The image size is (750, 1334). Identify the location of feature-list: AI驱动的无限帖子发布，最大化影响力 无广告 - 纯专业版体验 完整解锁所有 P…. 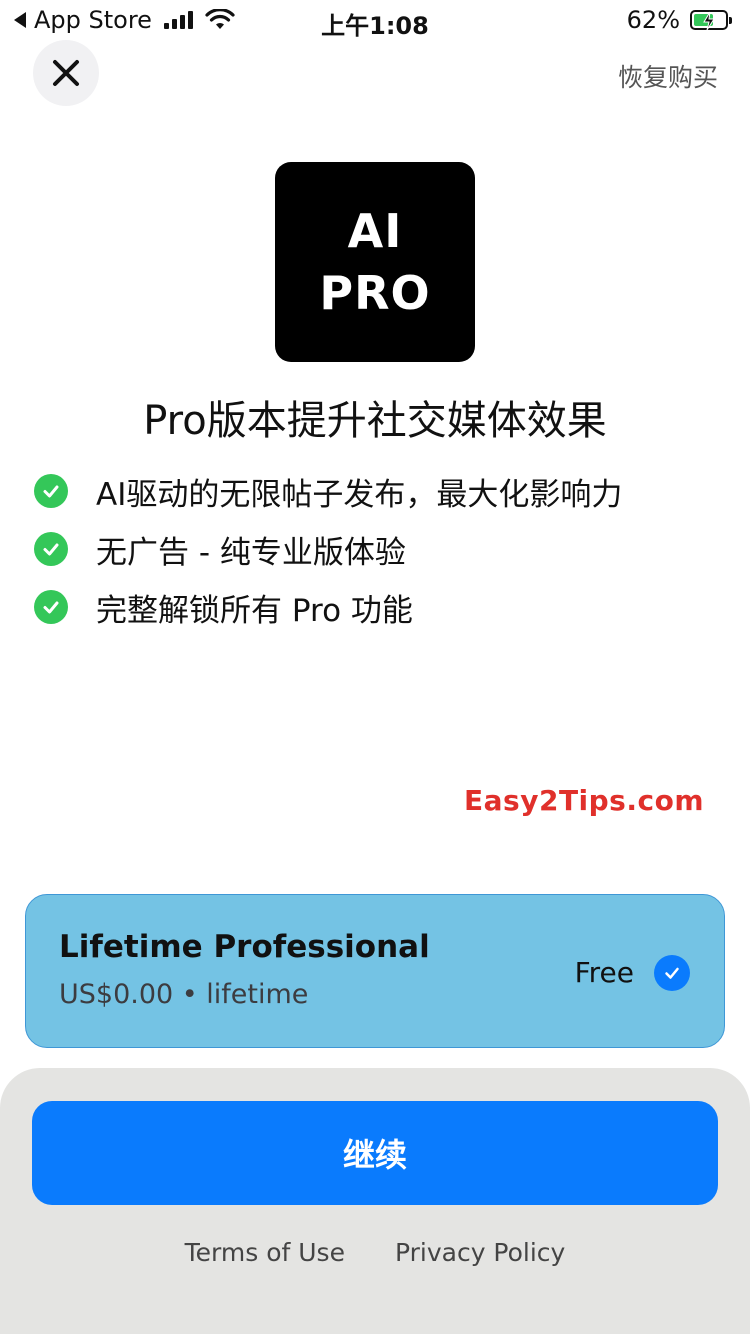
(379, 549).